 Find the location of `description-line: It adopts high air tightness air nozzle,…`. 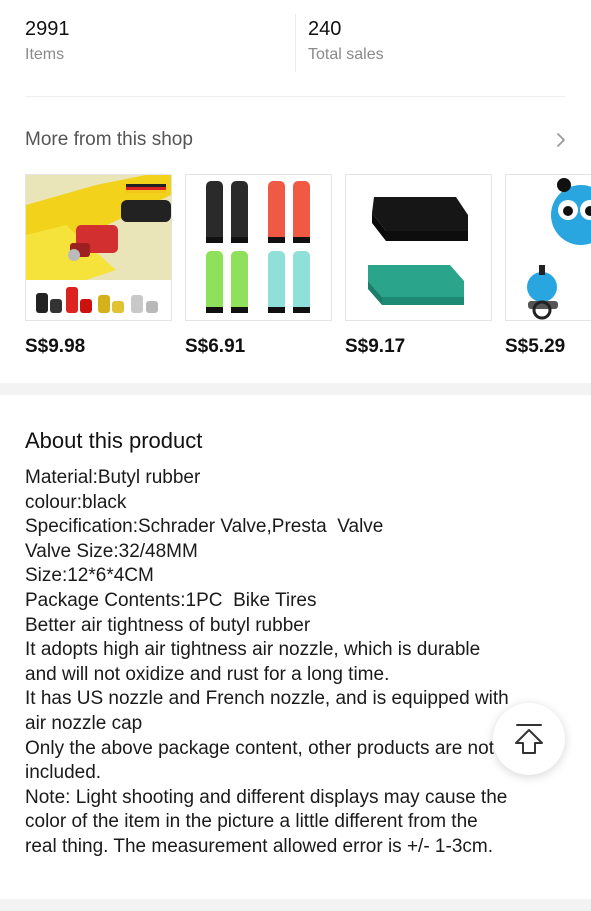

description-line: It adopts high air tightness air nozzle,… is located at coordinates (253, 650).